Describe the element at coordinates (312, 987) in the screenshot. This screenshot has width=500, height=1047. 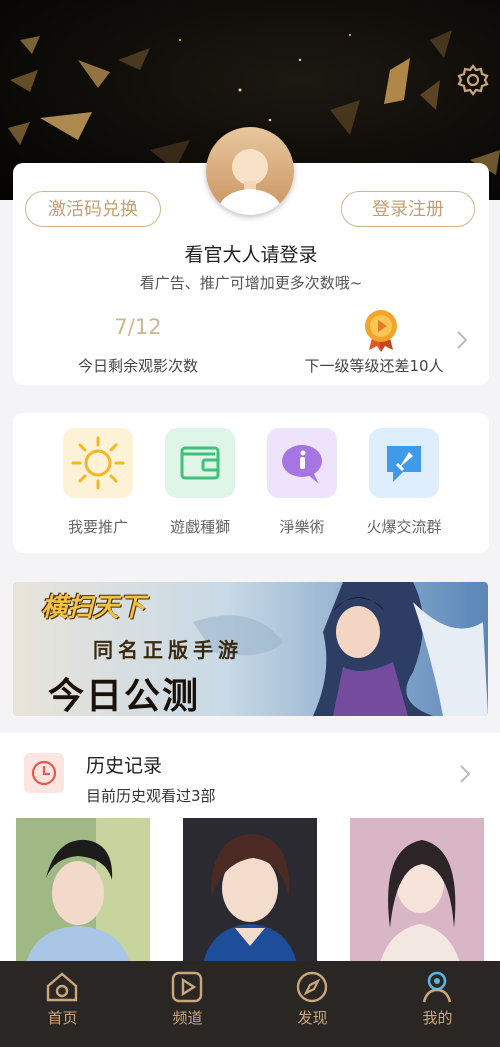
I see `compass-icon` at that location.